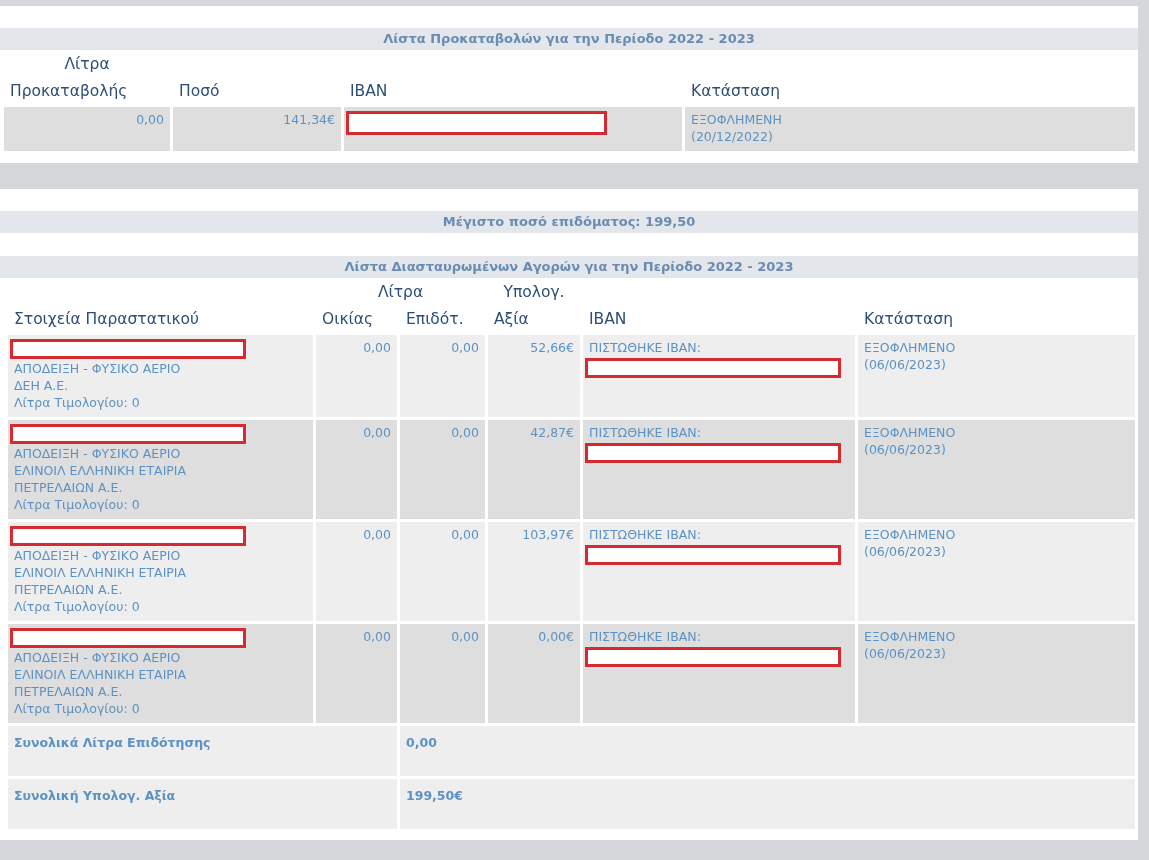 The height and width of the screenshot is (860, 1149). I want to click on total-label: Συνολική Υπολογ. Αξία, so click(202, 804).